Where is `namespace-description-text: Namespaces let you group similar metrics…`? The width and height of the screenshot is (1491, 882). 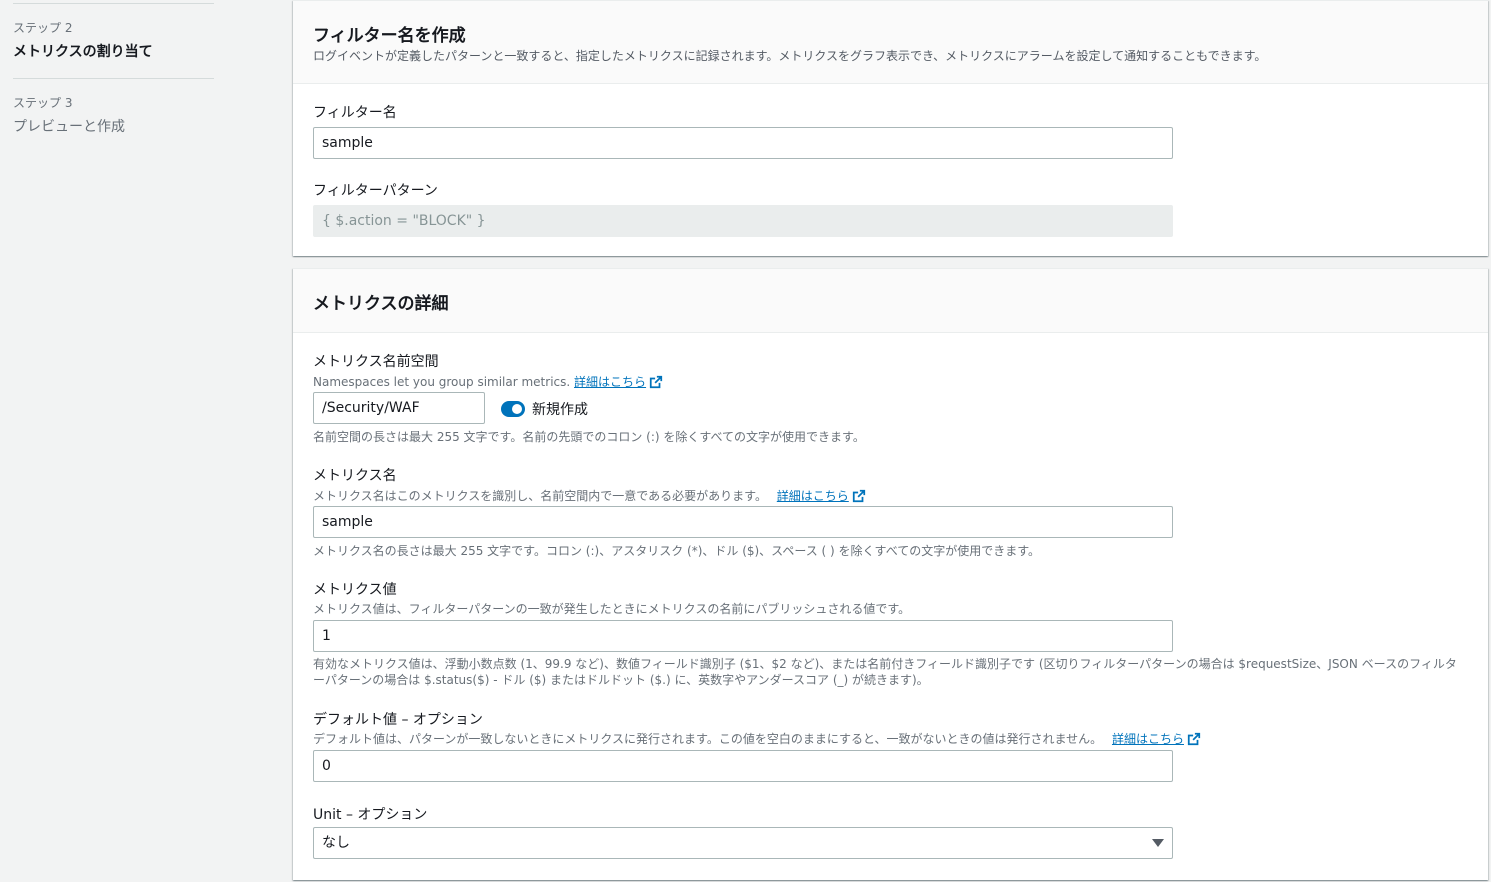 namespace-description-text: Namespaces let you group similar metrics… is located at coordinates (442, 382).